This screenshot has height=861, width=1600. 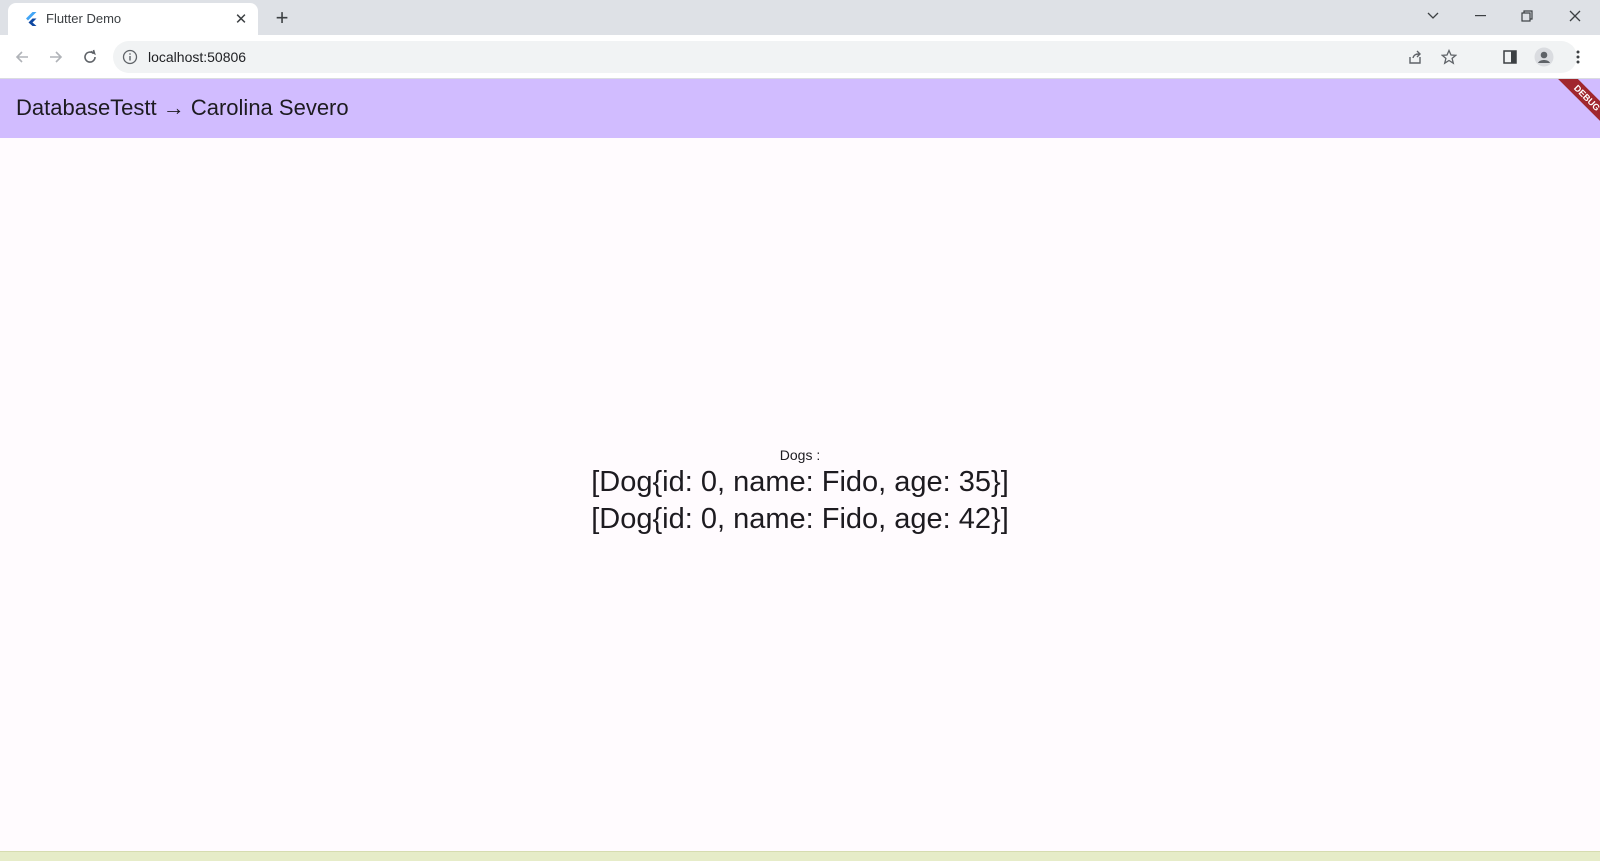 What do you see at coordinates (800, 17) in the screenshot?
I see `browser-tabstrip: Flutter Demo ✕ +` at bounding box center [800, 17].